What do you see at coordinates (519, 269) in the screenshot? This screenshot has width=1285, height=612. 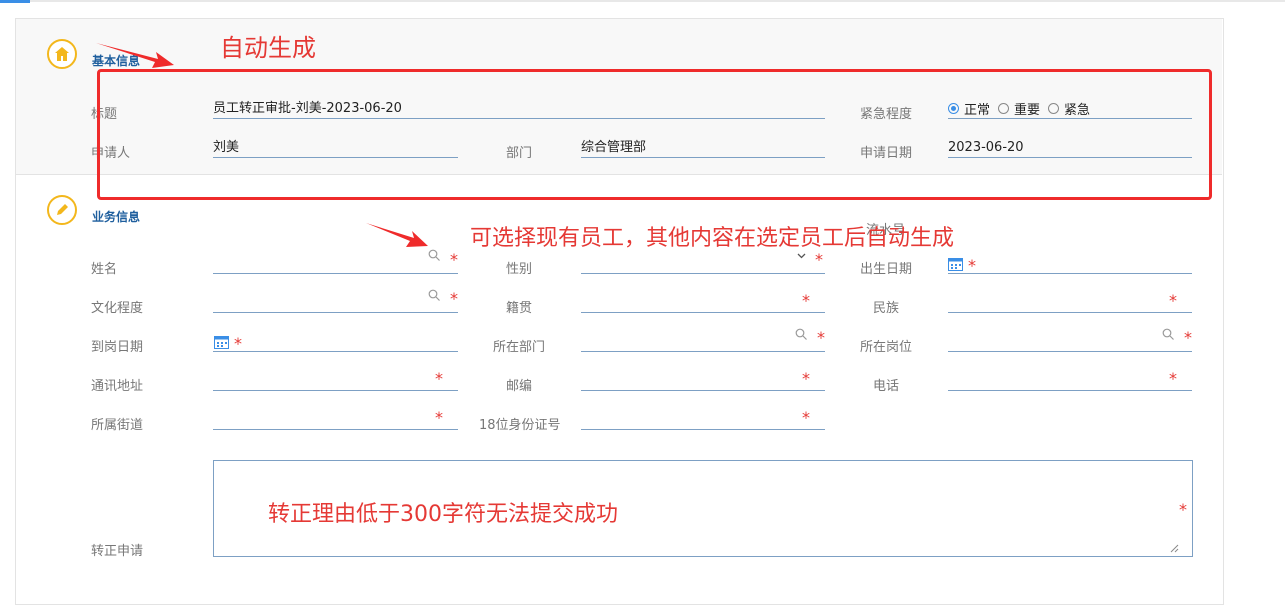 I see `gender-label: 性别` at bounding box center [519, 269].